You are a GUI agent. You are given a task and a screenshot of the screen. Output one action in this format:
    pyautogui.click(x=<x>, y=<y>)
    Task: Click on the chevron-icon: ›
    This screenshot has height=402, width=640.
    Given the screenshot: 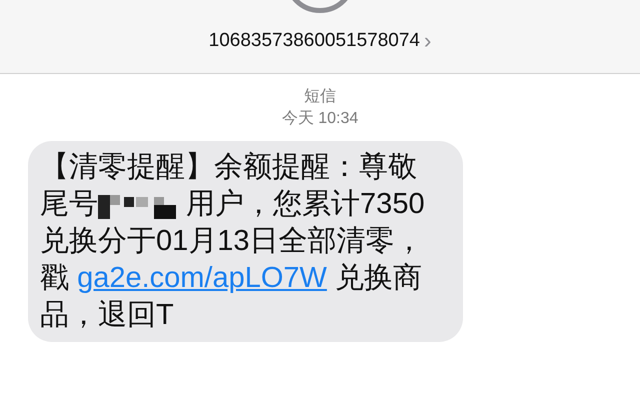 What is the action you would take?
    pyautogui.click(x=428, y=41)
    